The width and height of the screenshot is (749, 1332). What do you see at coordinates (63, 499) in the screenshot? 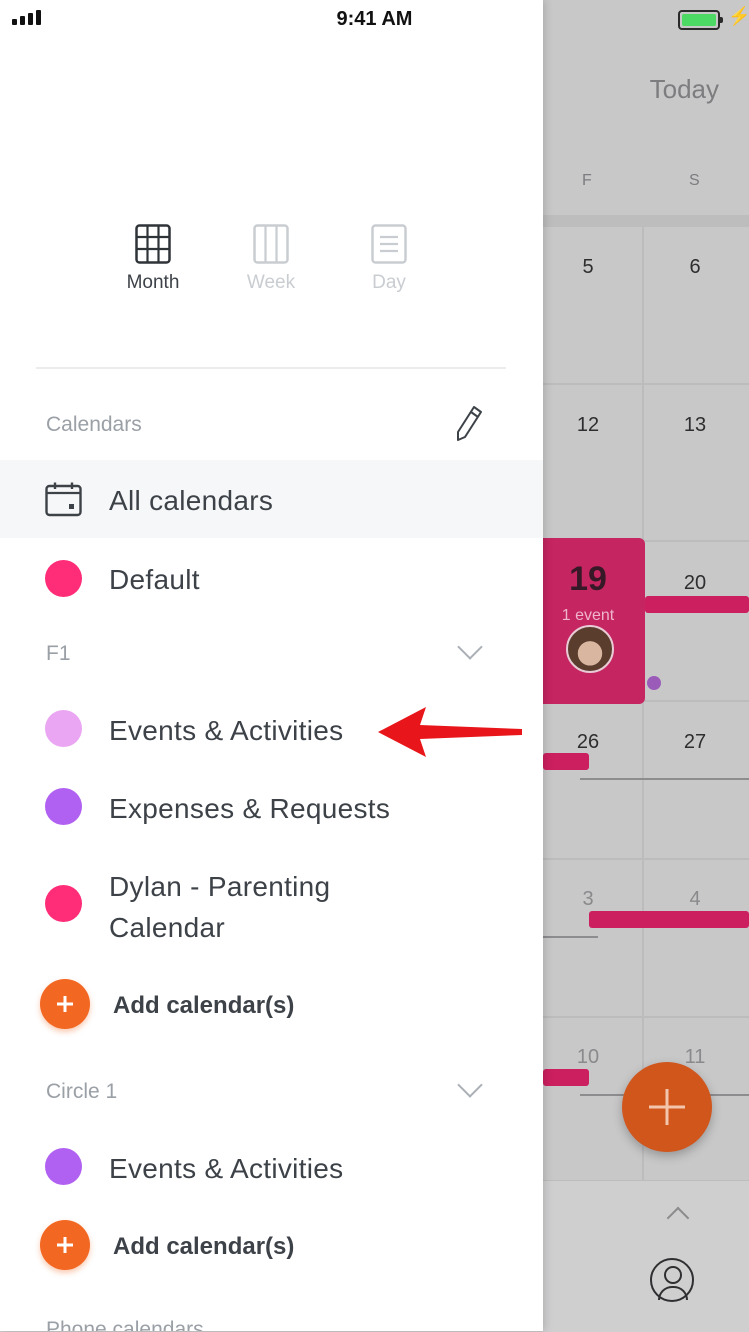
I see `calendar-icon` at bounding box center [63, 499].